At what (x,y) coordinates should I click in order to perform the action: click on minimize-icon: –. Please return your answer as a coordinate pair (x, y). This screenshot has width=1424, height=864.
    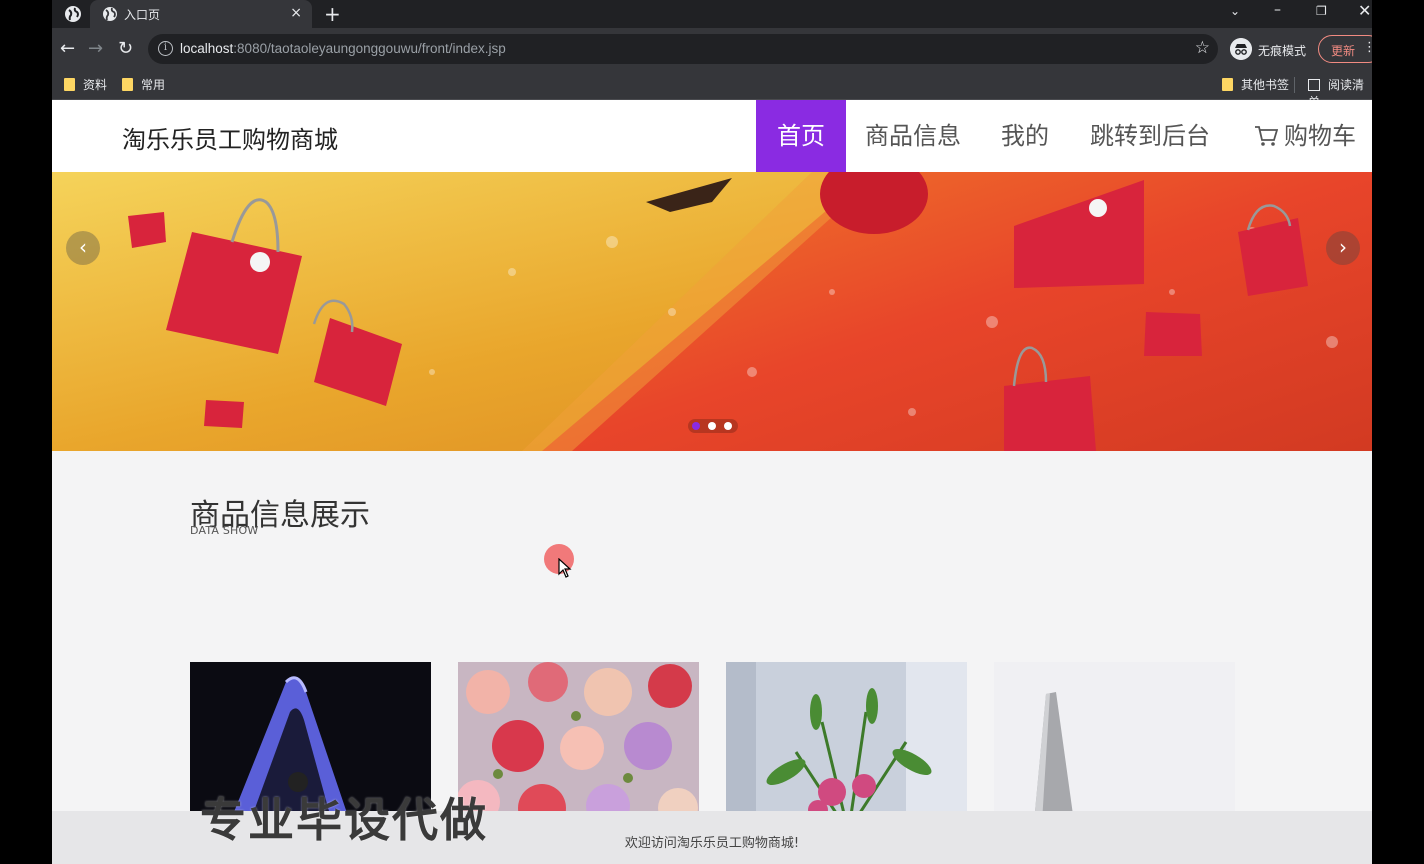
    Looking at the image, I should click on (1277, 10).